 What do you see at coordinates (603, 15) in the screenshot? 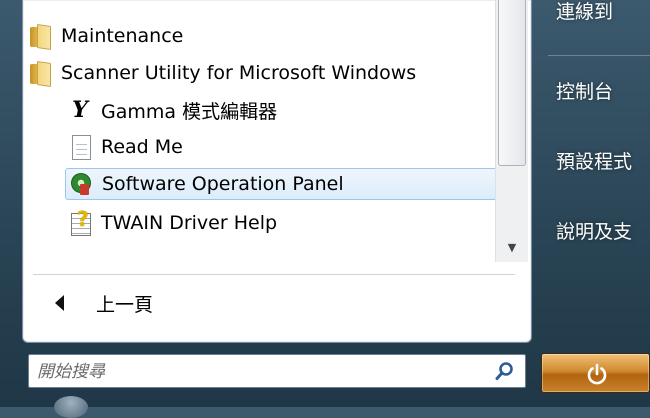
I see `right-item-connect-to: 連線到` at bounding box center [603, 15].